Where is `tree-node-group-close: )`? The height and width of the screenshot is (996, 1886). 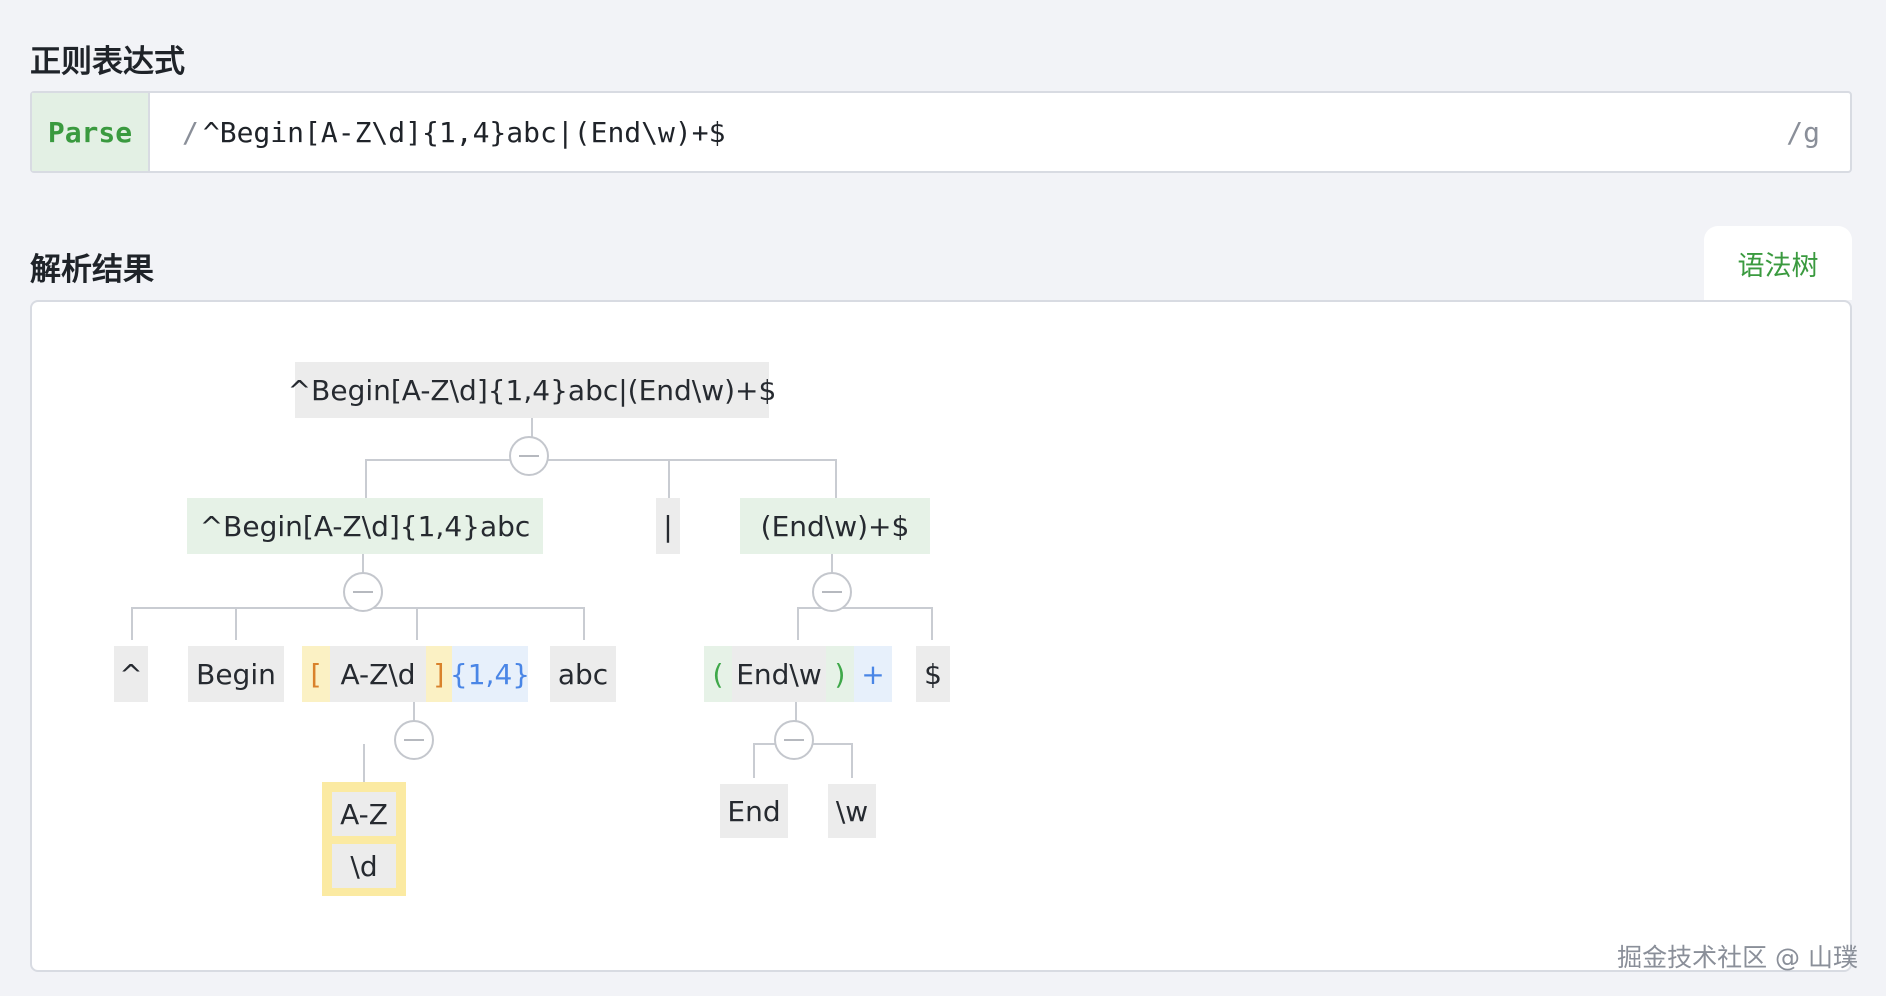
tree-node-group-close: ) is located at coordinates (840, 674).